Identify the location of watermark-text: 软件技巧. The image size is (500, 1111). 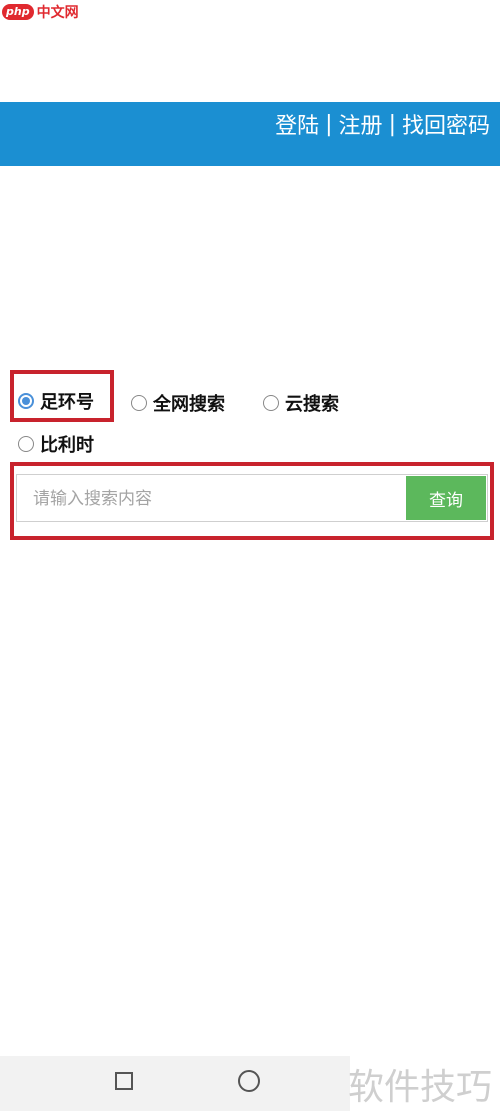
(419, 1087).